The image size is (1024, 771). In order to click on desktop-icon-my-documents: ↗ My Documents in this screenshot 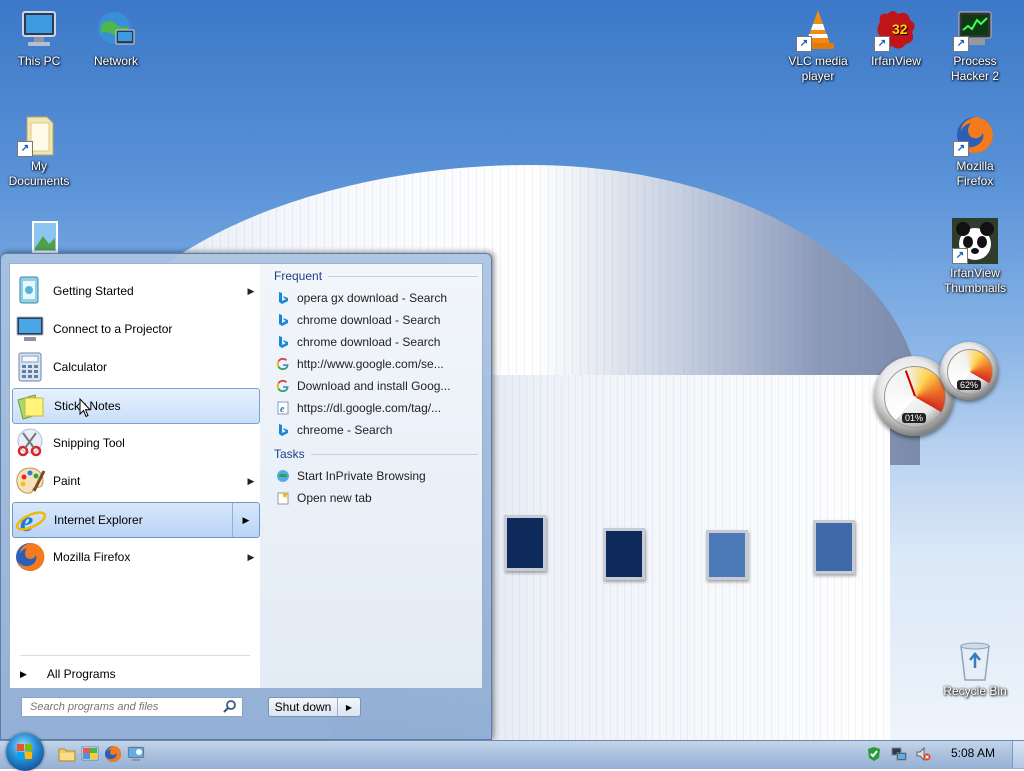, I will do `click(39, 151)`.